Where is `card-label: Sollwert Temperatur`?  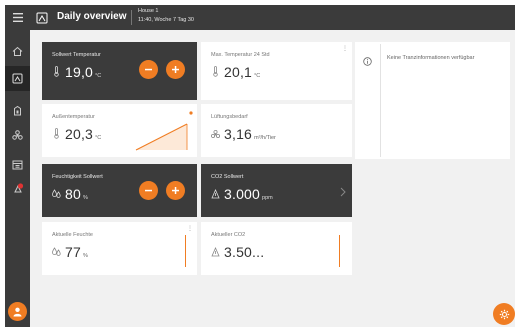
card-label: Sollwert Temperatur is located at coordinates (76, 55).